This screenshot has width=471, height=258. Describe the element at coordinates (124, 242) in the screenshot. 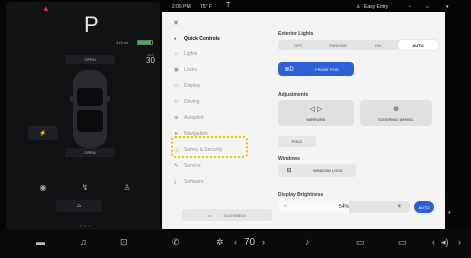

I see `app-icon: ⊡` at that location.